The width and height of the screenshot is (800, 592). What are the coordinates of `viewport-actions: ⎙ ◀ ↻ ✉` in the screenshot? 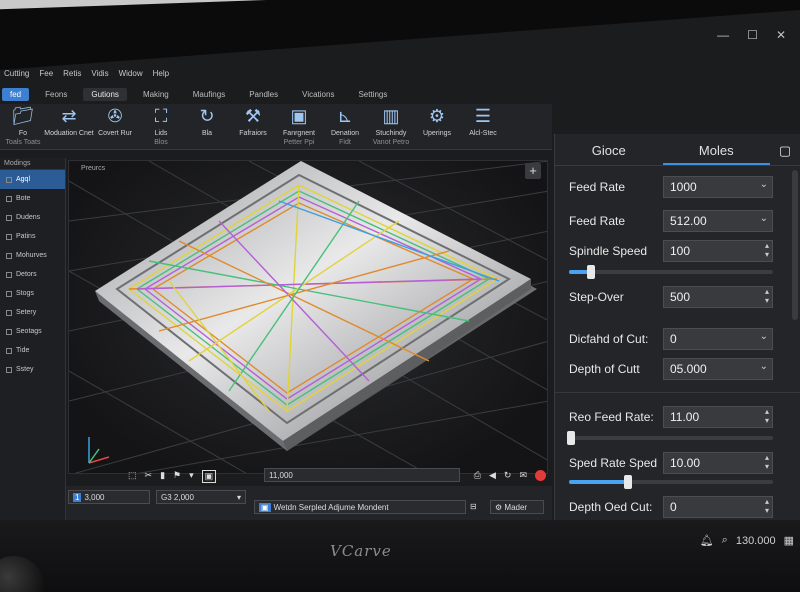 It's located at (510, 475).